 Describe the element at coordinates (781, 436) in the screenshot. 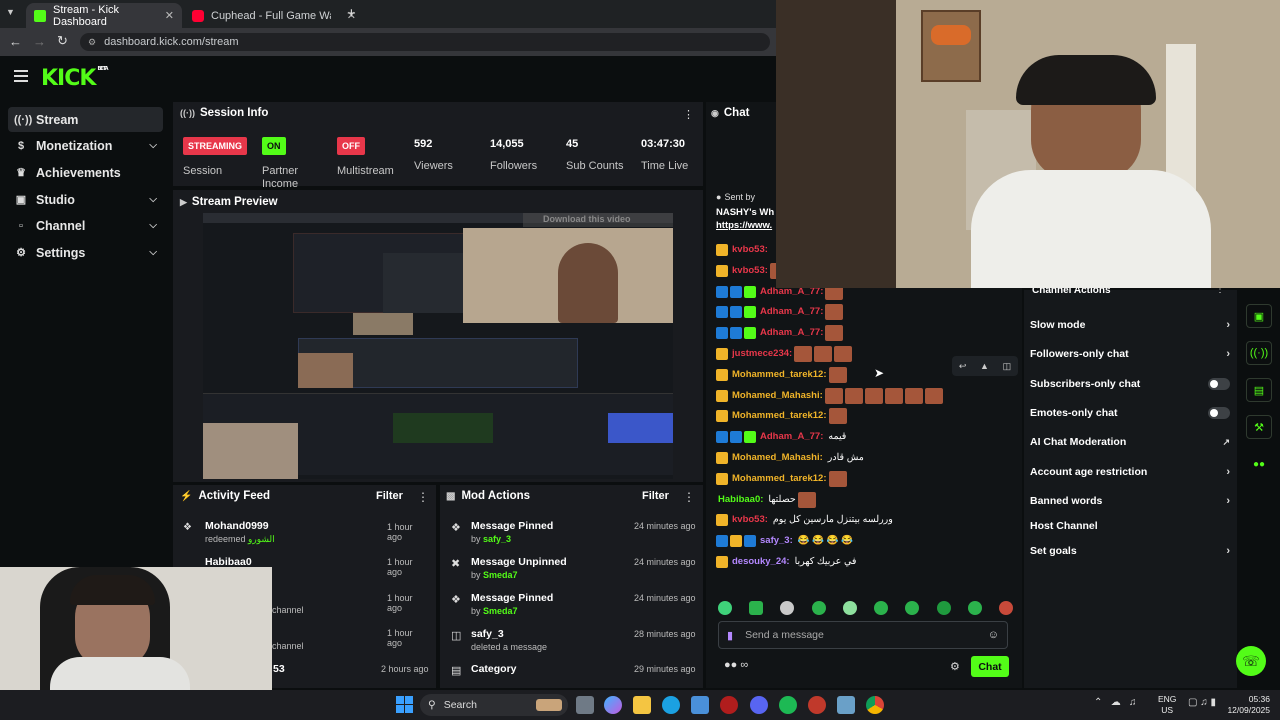

I see `chat-message: Adham_A_77: قيمه` at that location.